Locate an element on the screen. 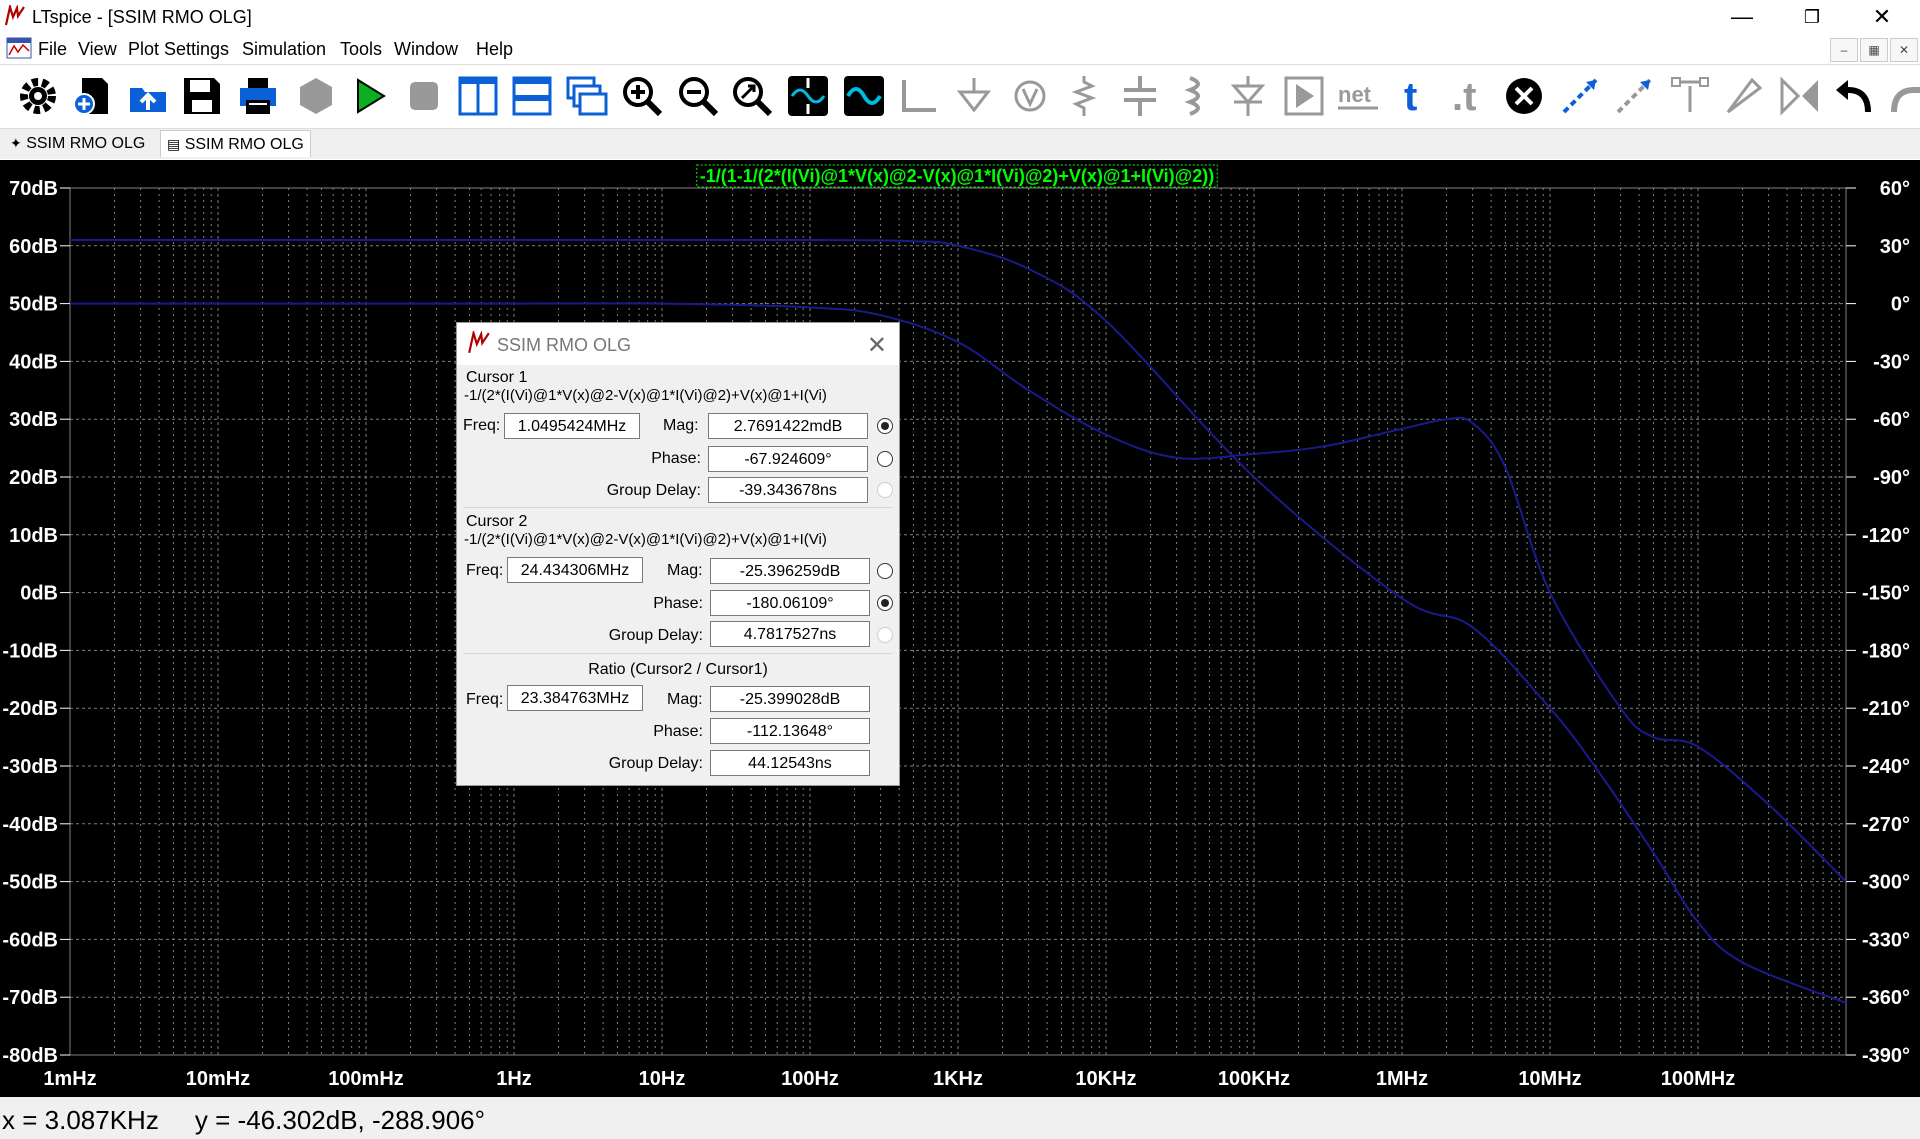 Image resolution: width=1920 pixels, height=1139 pixels. waveform-icon is located at coordinates (864, 96).